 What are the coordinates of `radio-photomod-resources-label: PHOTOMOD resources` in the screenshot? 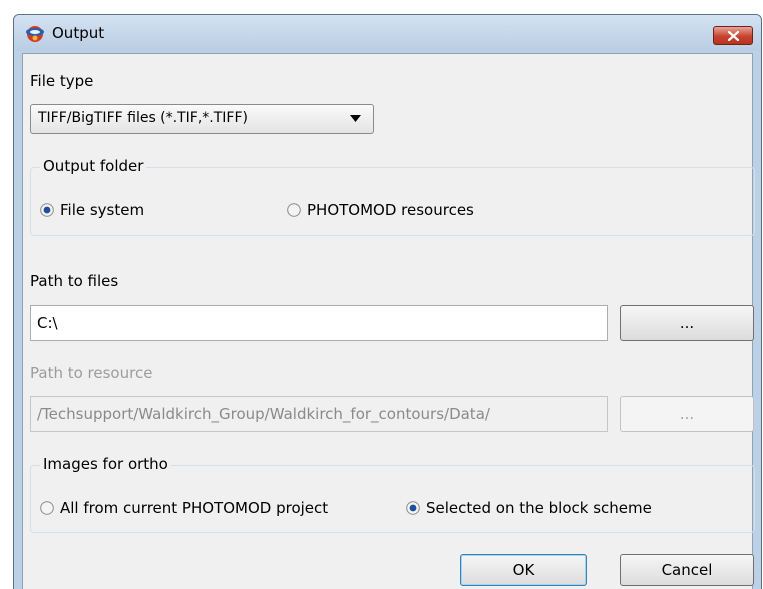 It's located at (390, 210).